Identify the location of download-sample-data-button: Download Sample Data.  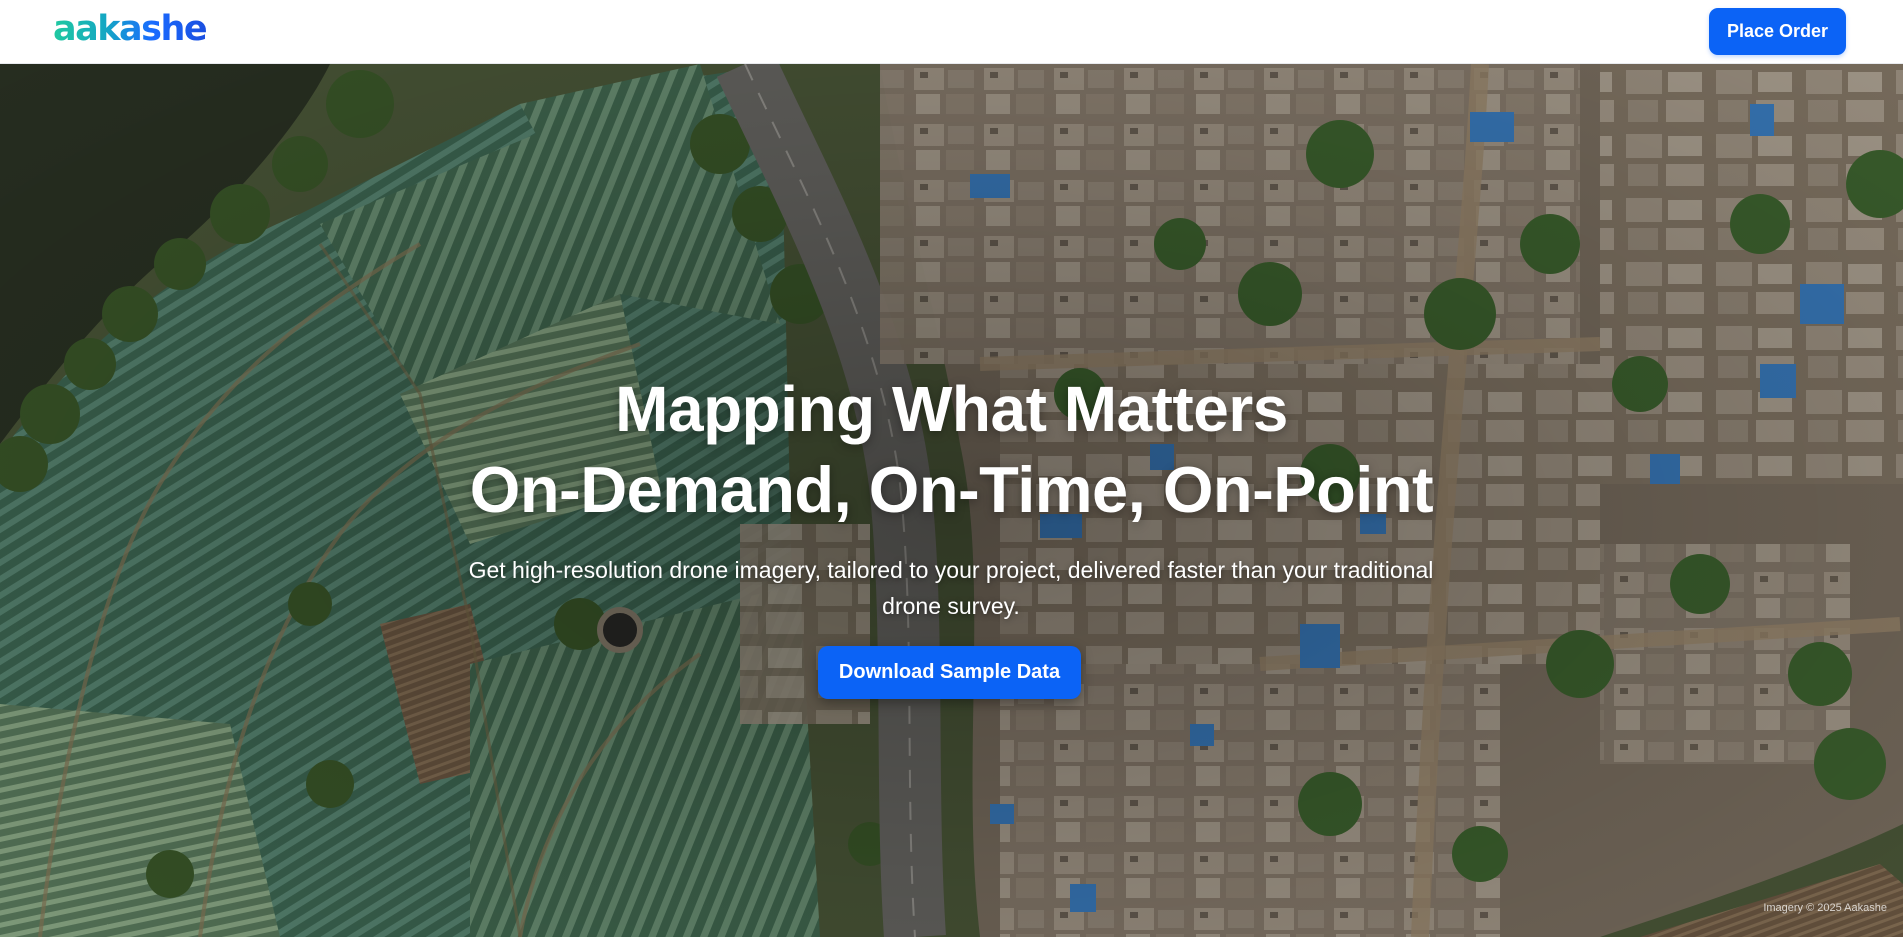
(949, 672).